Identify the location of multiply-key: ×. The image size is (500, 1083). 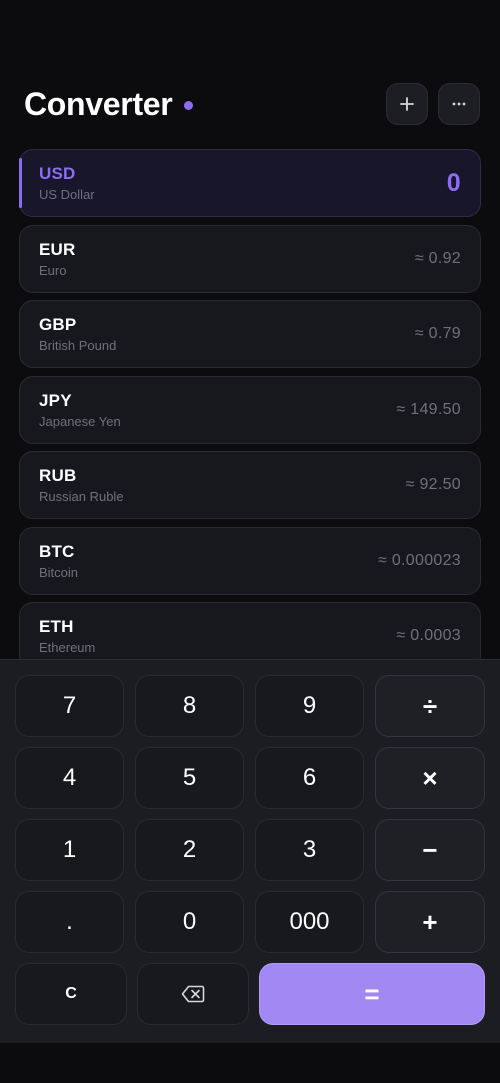
(430, 778).